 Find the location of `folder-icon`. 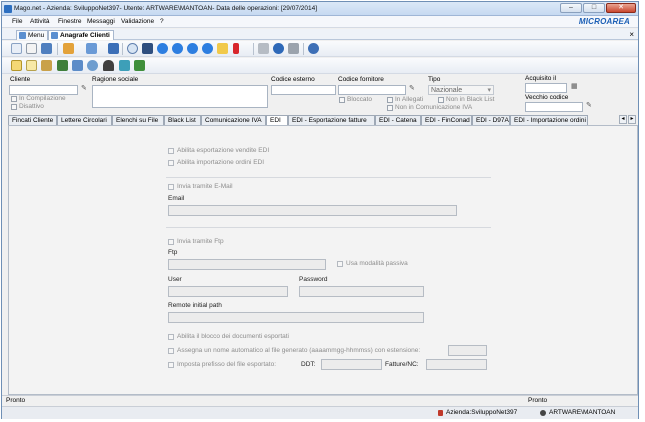

folder-icon is located at coordinates (46, 65).